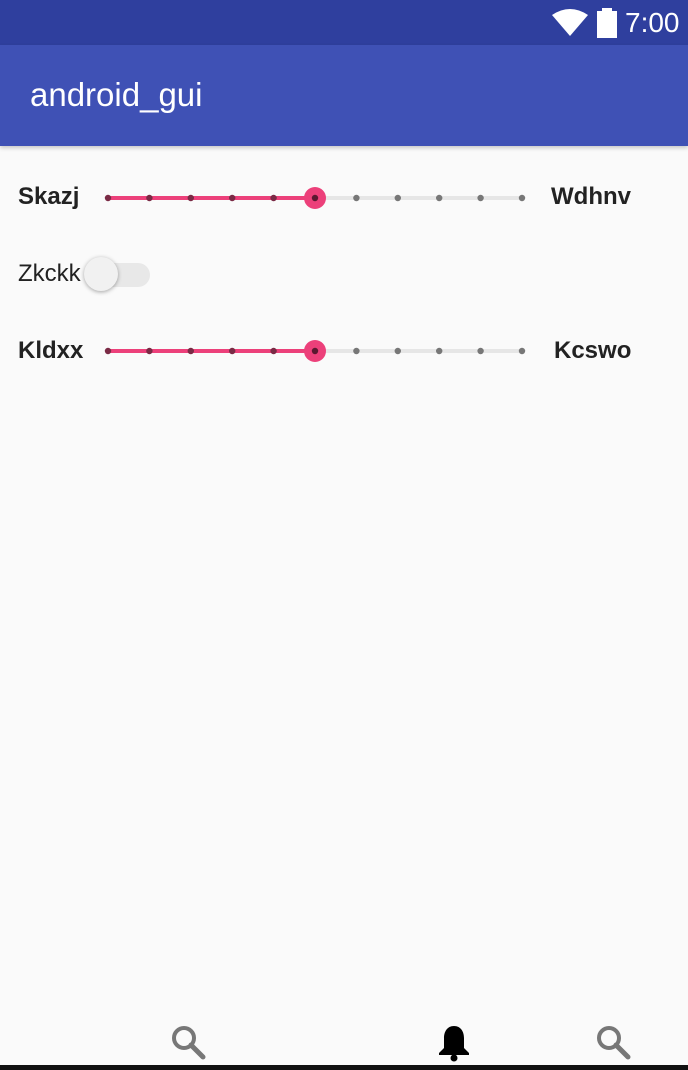  Describe the element at coordinates (652, 22) in the screenshot. I see `status-time: 7:00` at that location.